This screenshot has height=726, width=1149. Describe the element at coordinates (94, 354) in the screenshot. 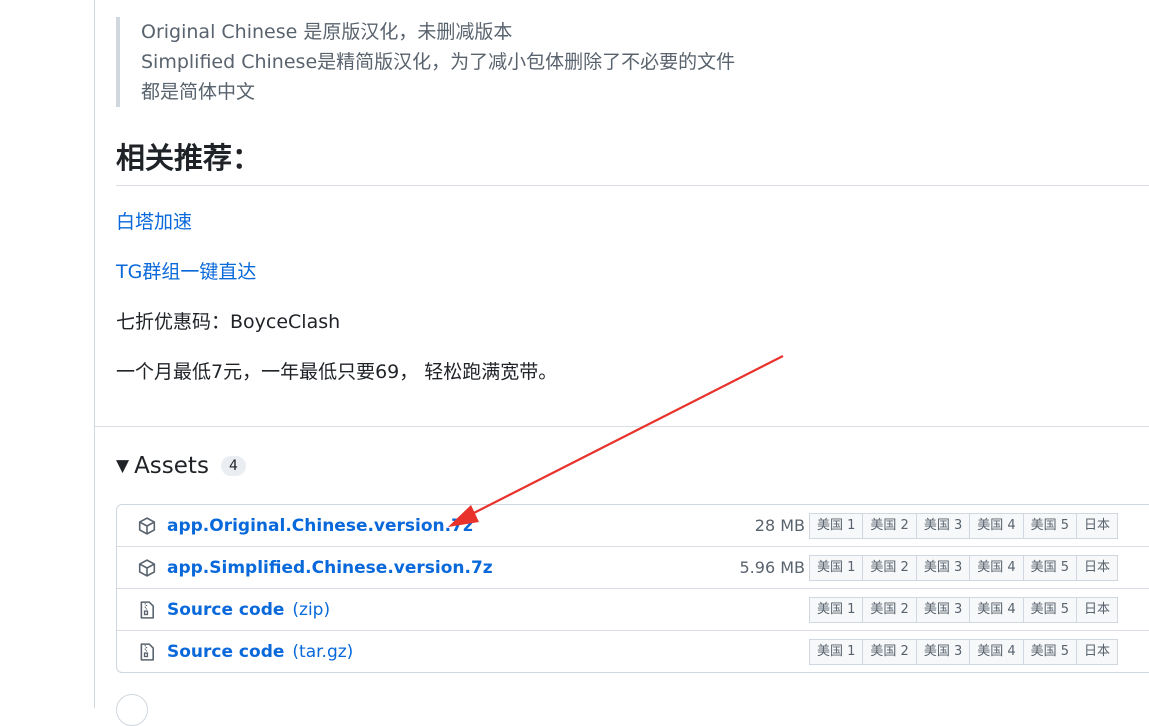

I see `content-frame-border` at that location.